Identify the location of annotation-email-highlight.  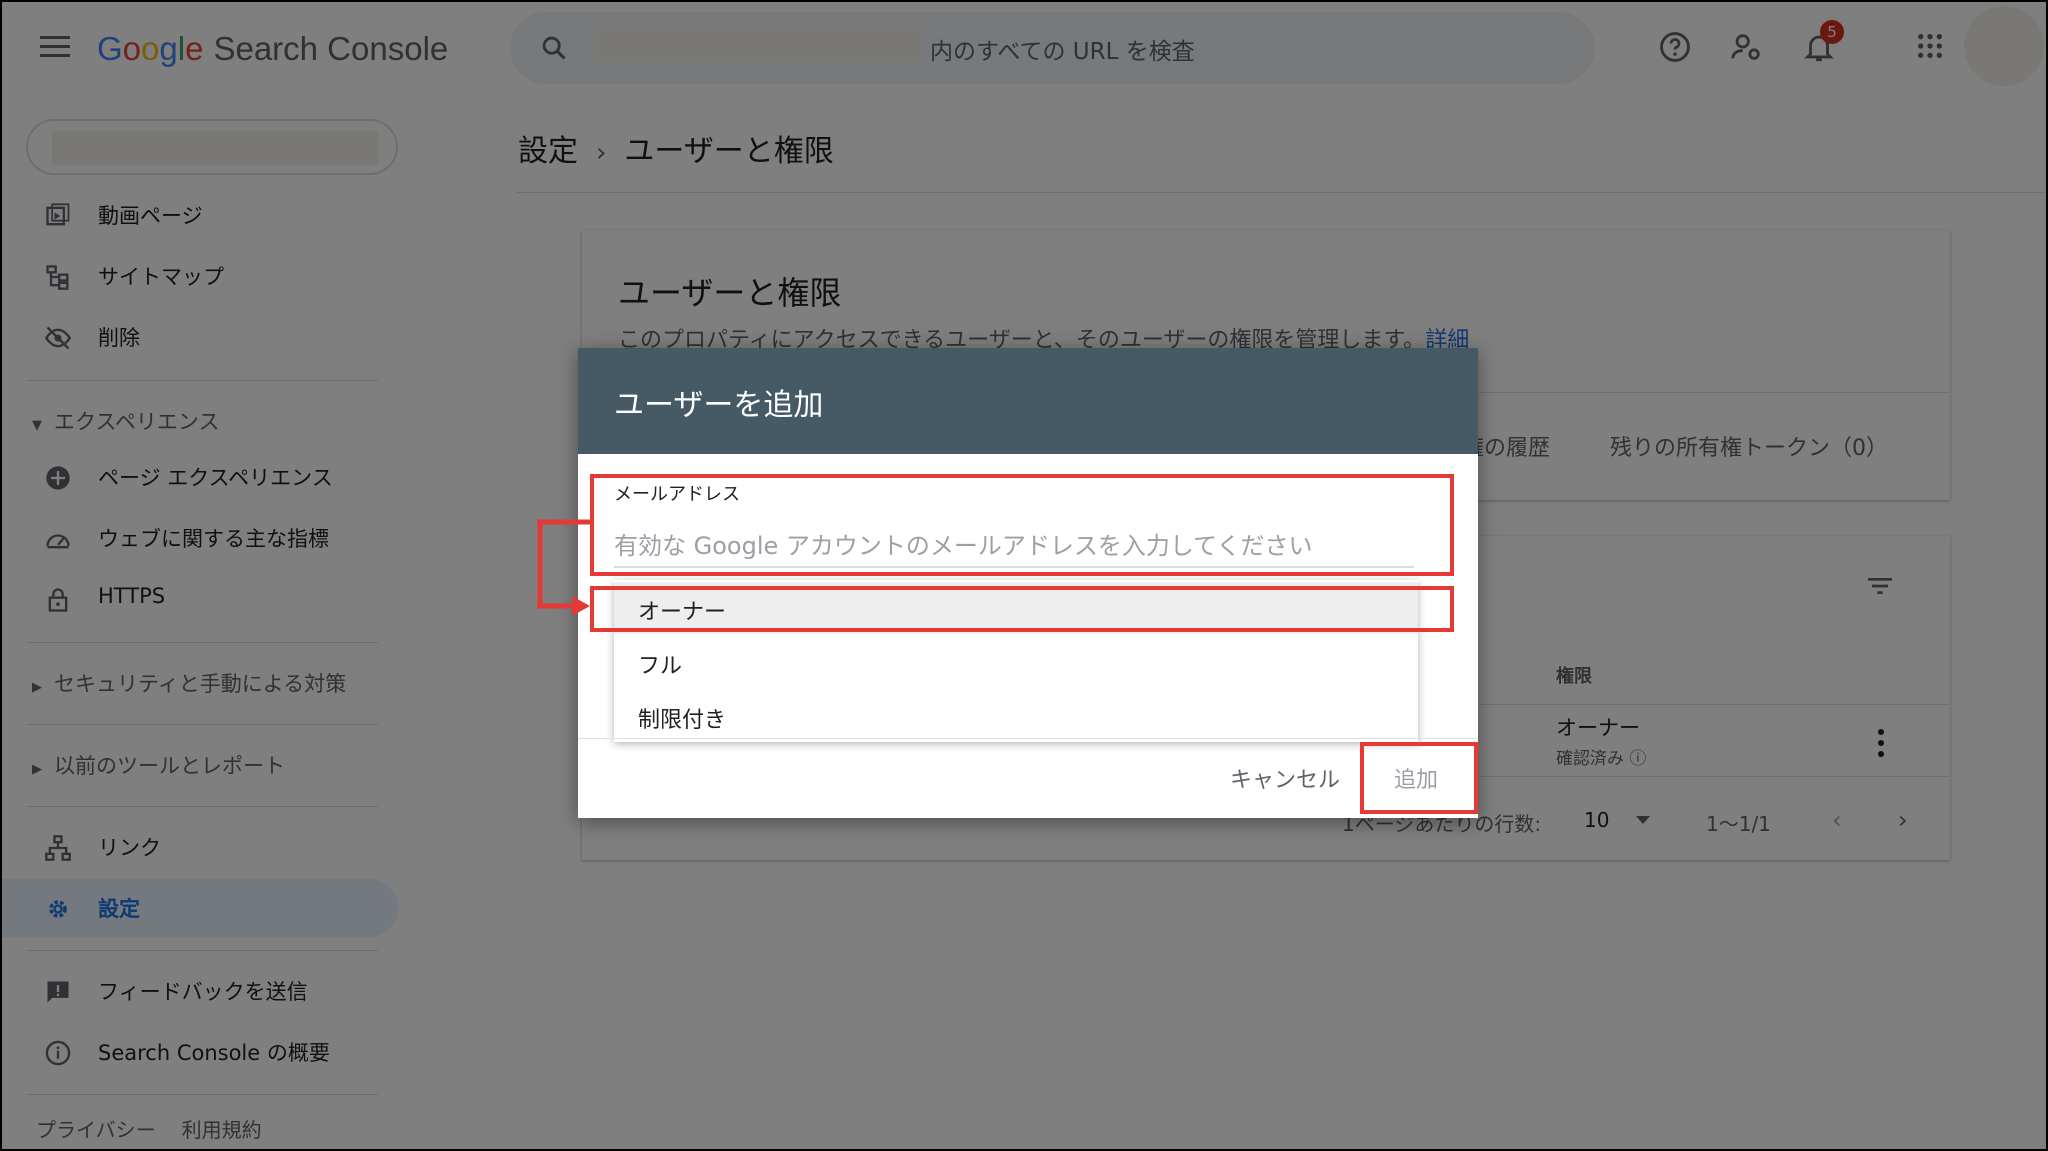
(1022, 525).